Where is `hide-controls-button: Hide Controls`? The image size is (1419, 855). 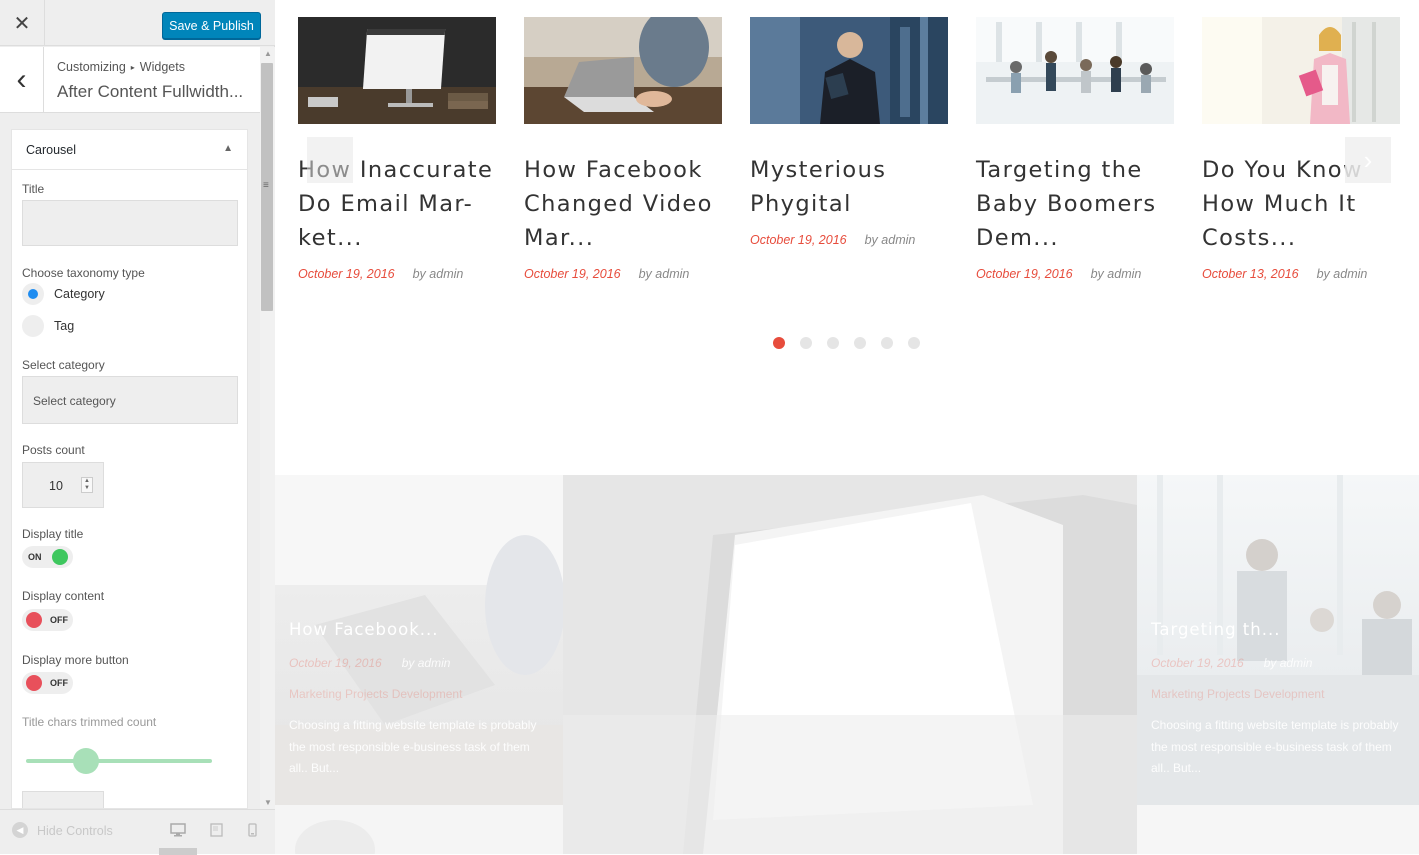 hide-controls-button: Hide Controls is located at coordinates (75, 831).